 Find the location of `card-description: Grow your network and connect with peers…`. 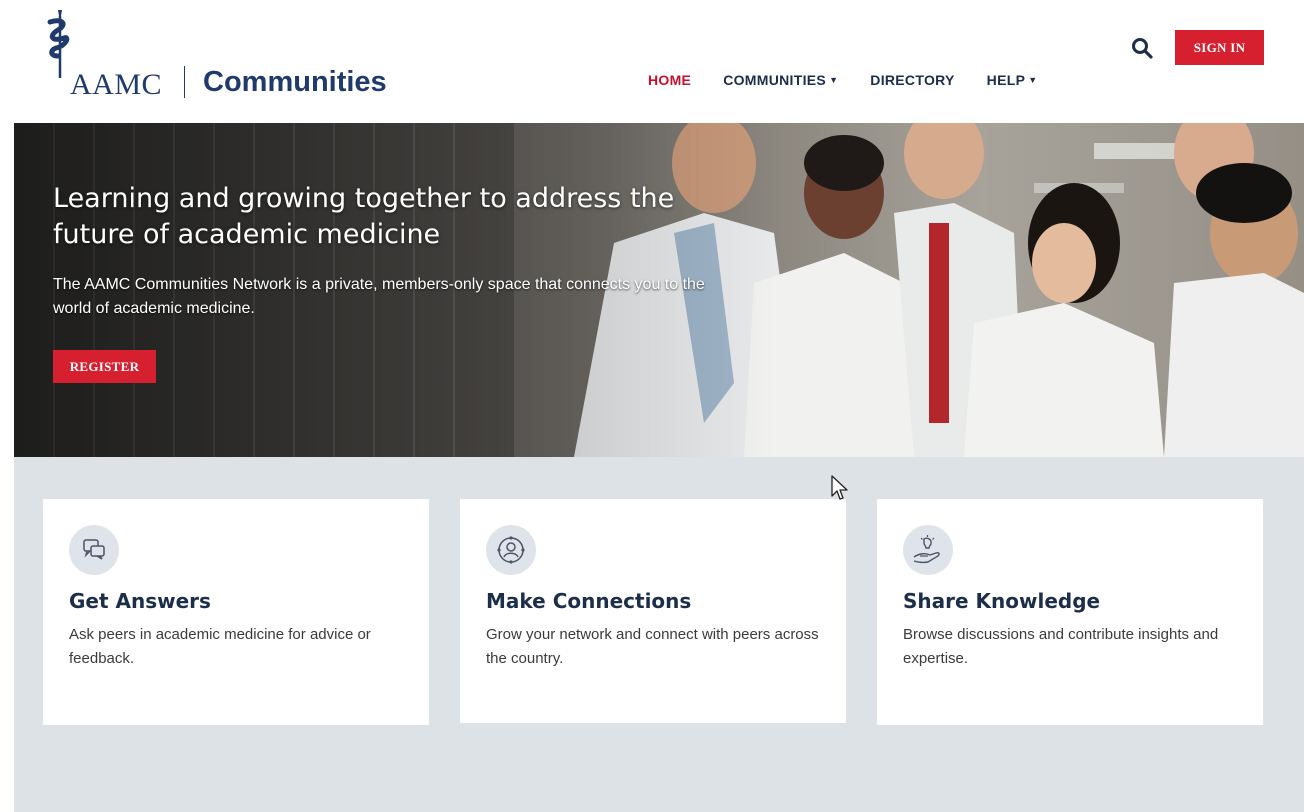

card-description: Grow your network and connect with peers… is located at coordinates (652, 646).